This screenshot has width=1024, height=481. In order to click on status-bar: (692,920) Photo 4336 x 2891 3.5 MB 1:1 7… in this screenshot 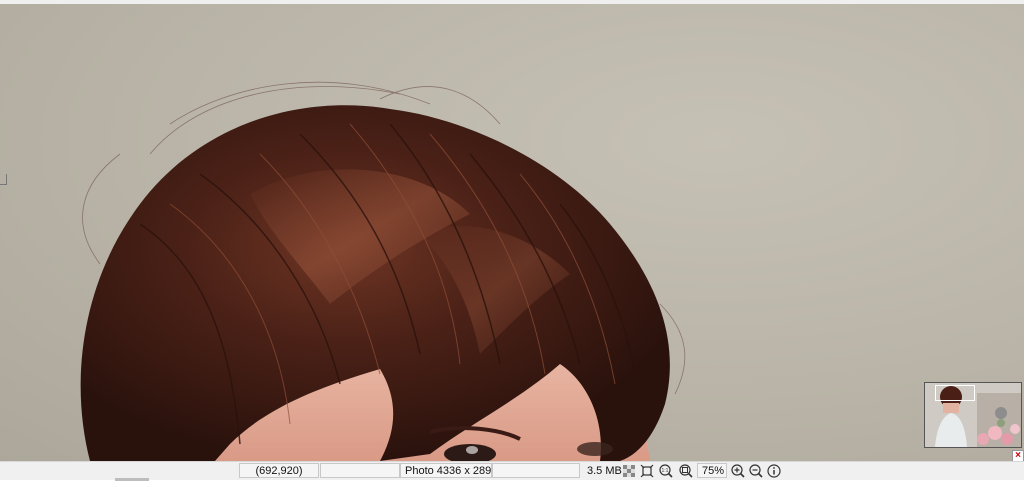, I will do `click(512, 471)`.